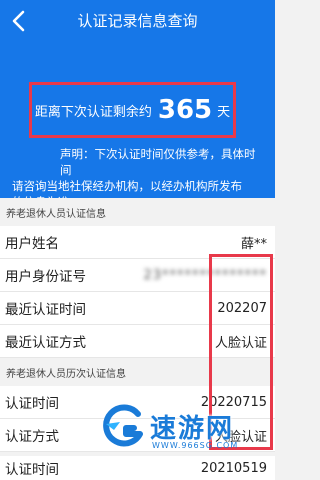  I want to click on user-id-row: 用户身份证号 23**************, so click(137, 275).